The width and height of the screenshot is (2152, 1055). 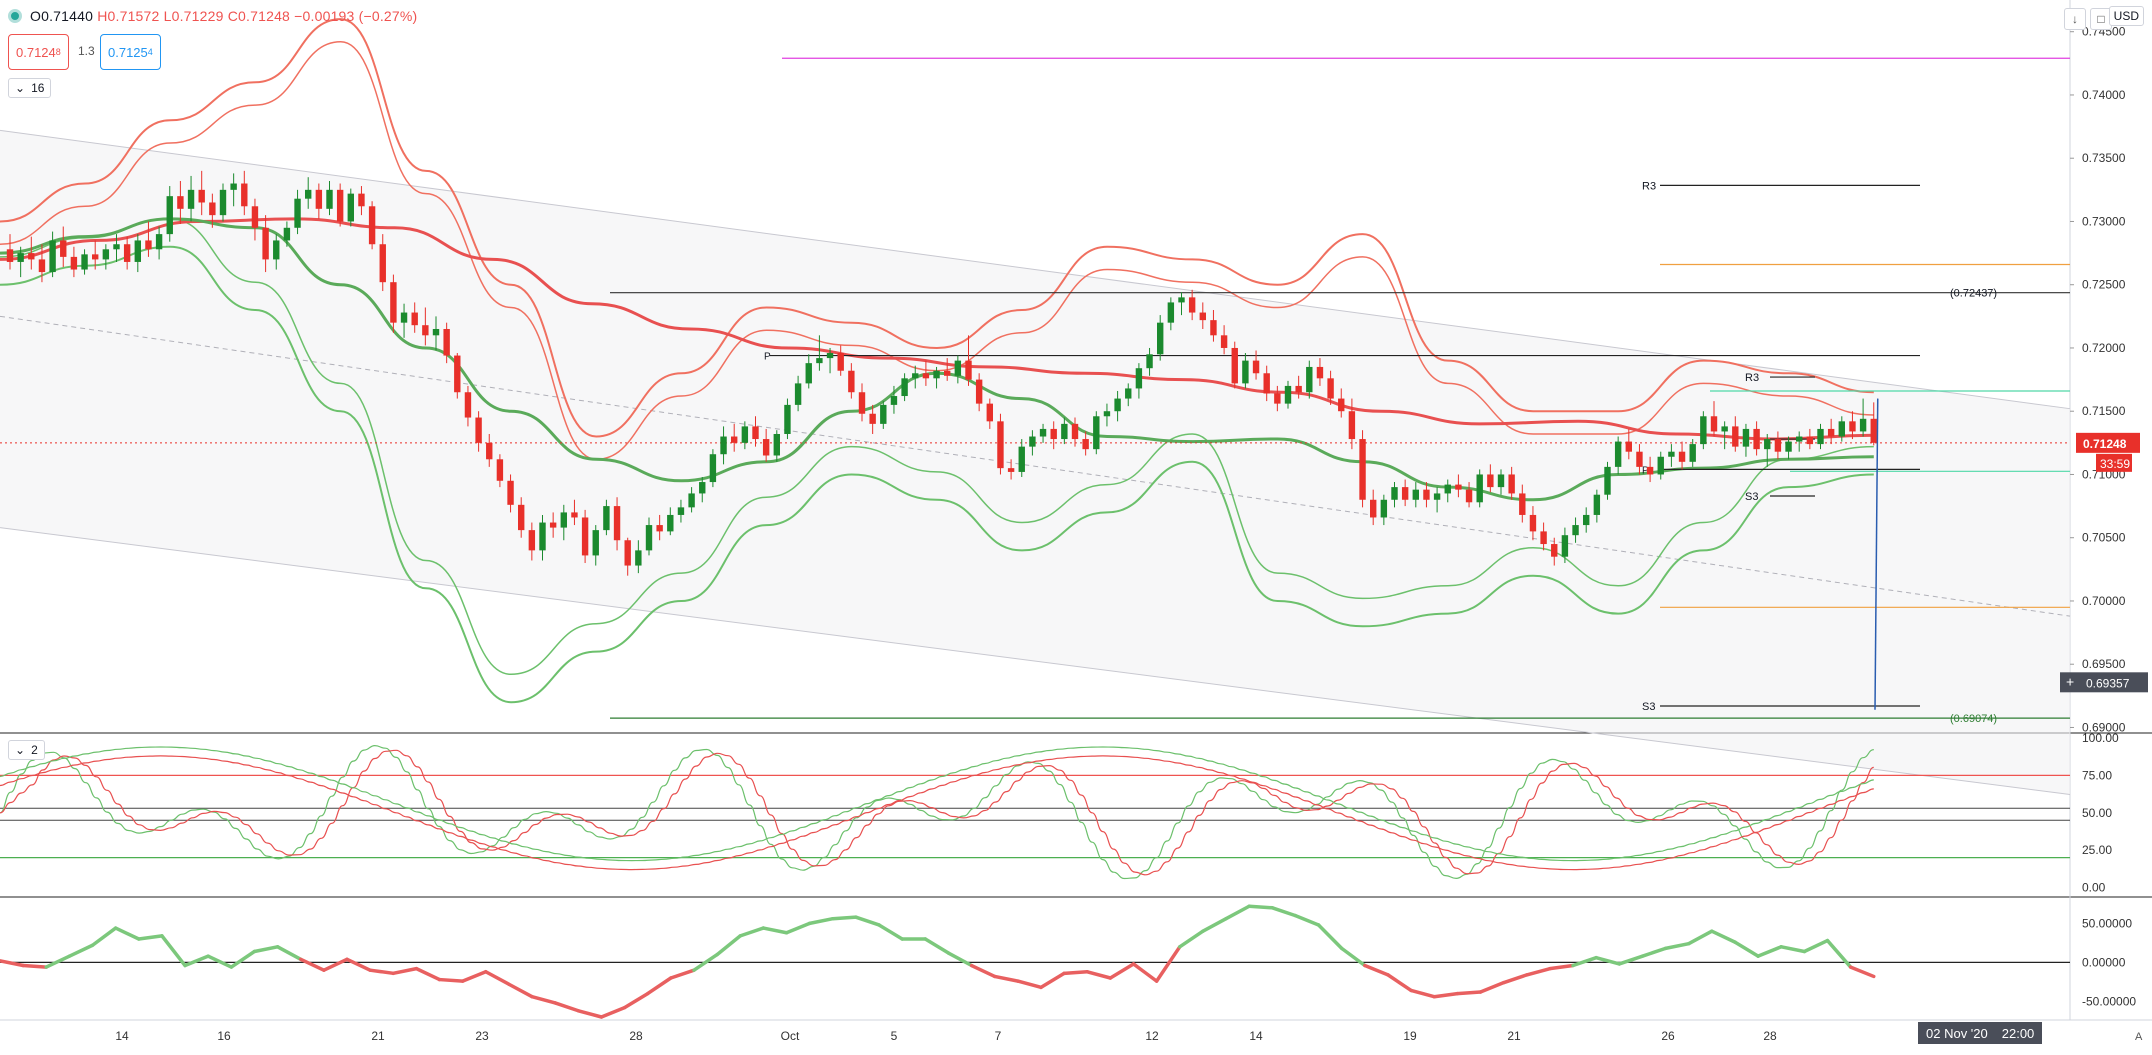 What do you see at coordinates (150, 52) in the screenshot?
I see `buy-price-sup: 4` at bounding box center [150, 52].